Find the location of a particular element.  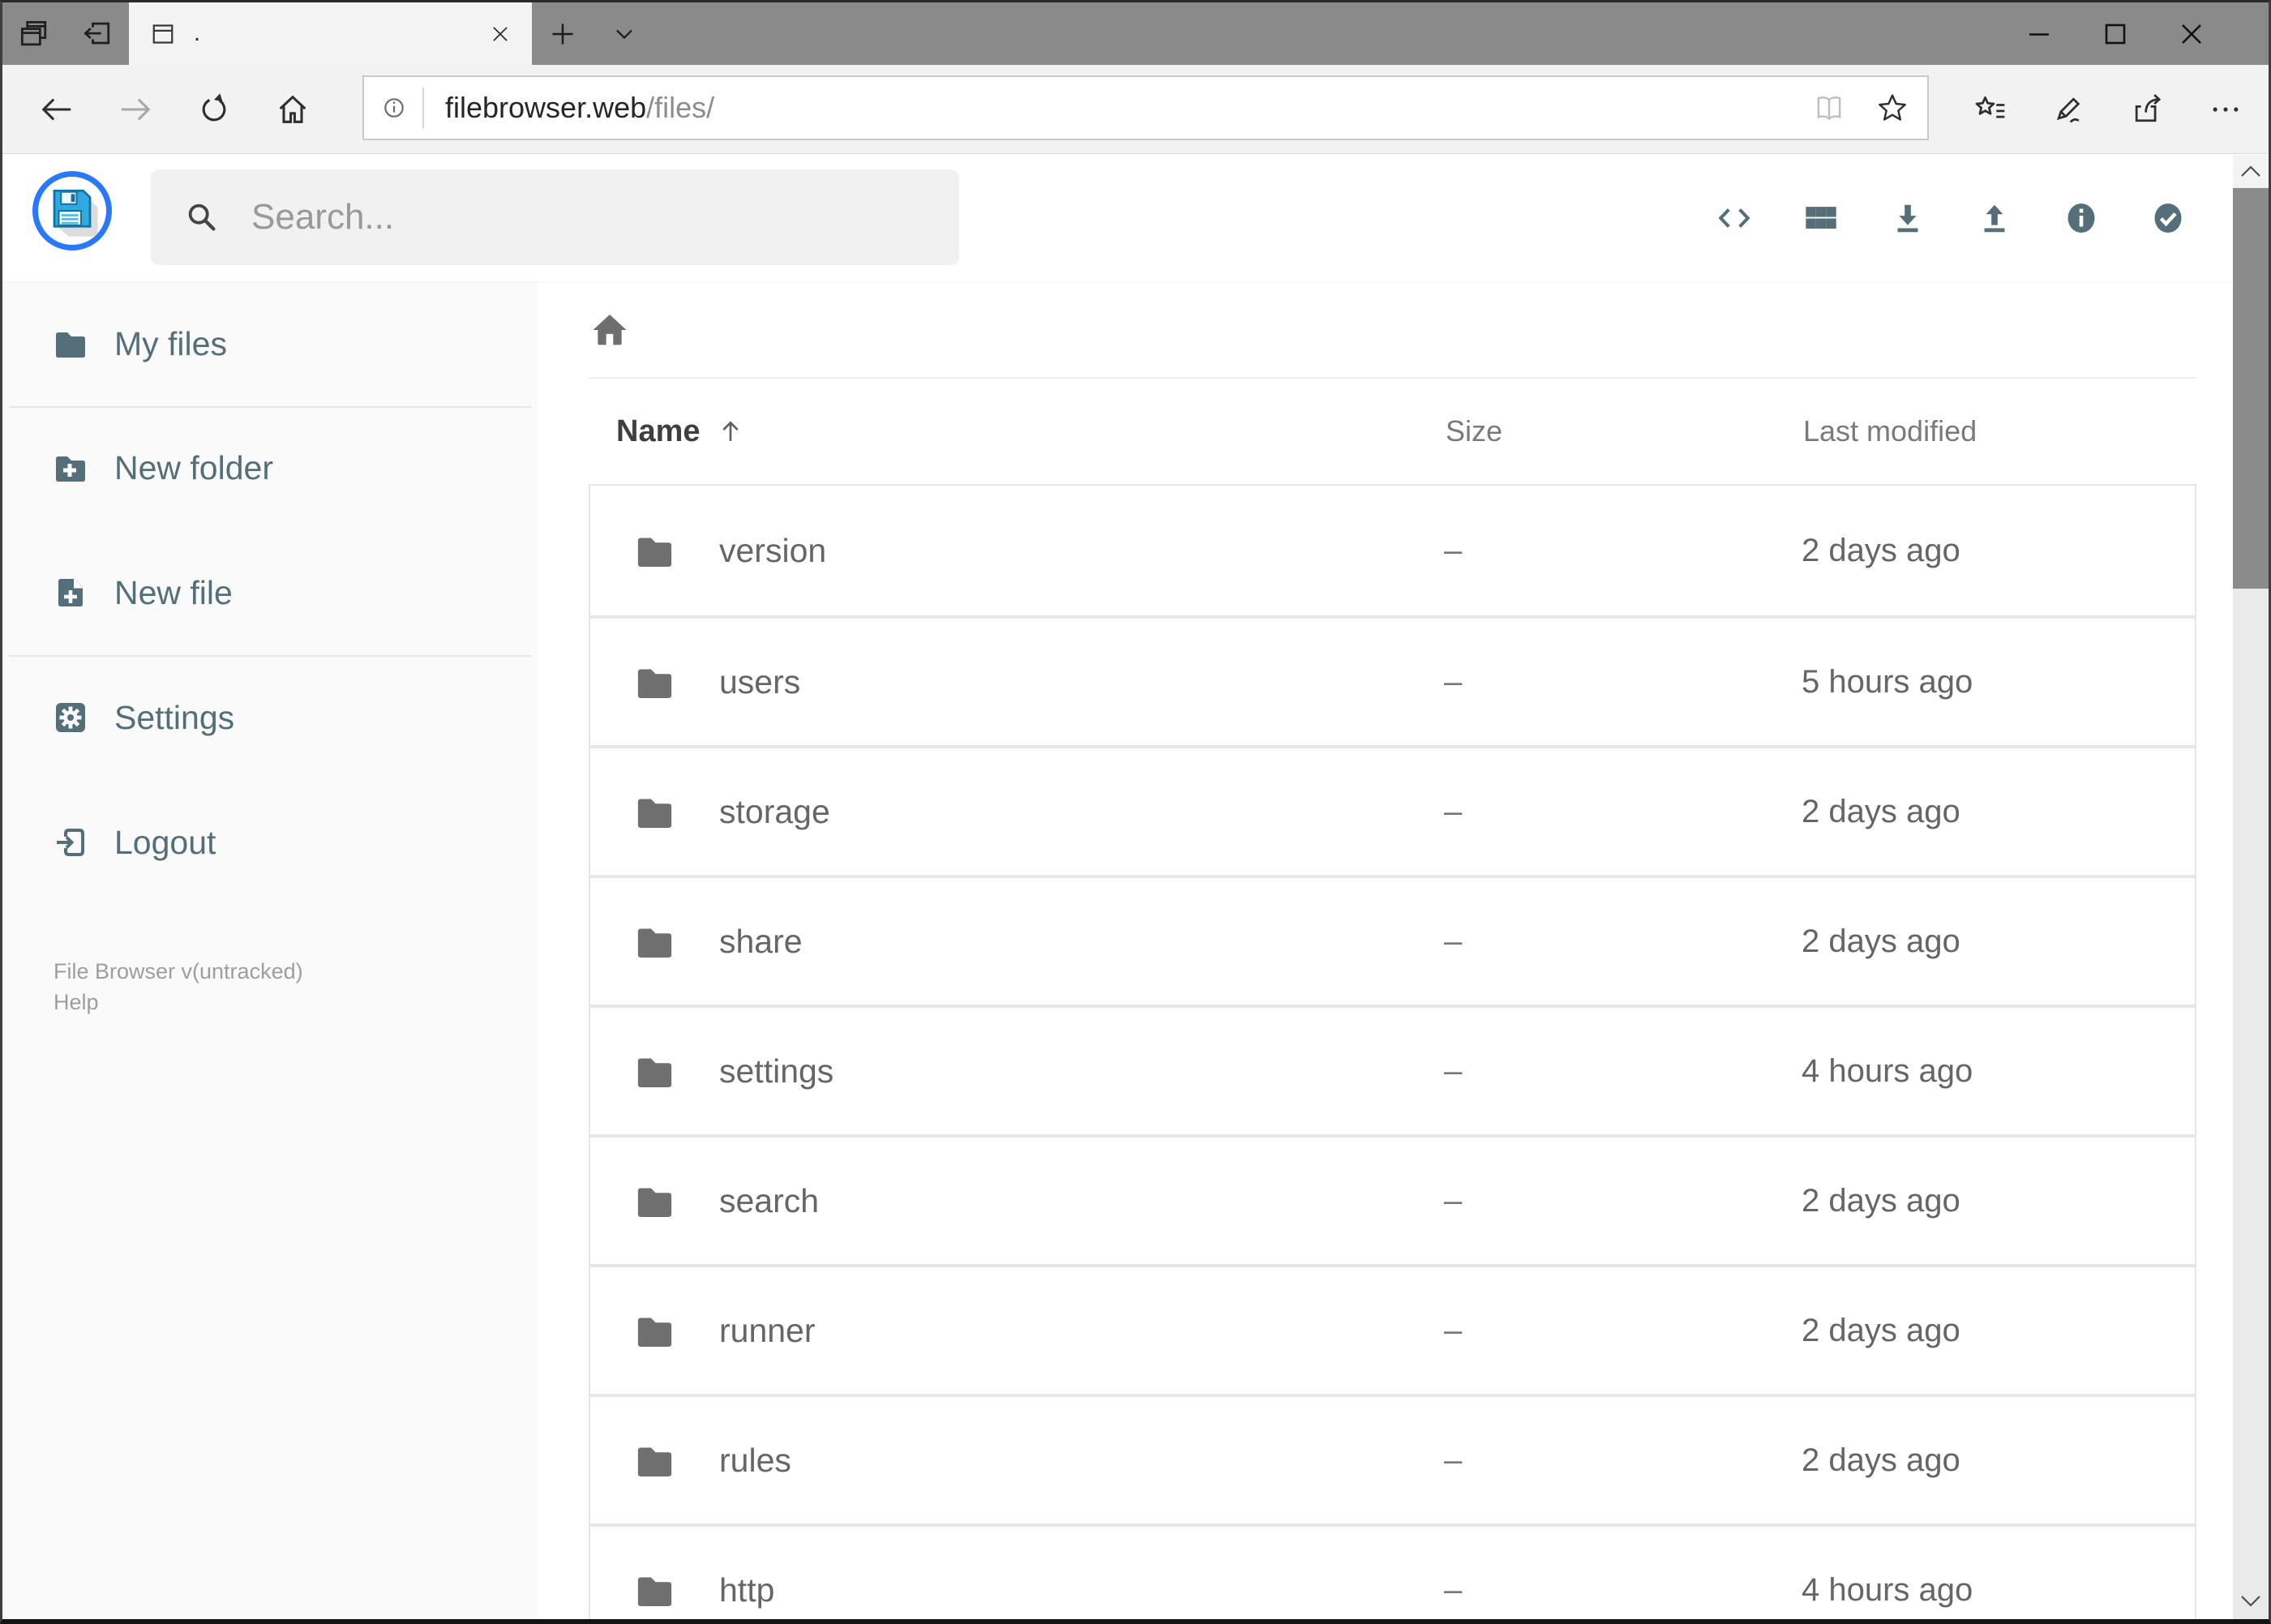

file-row: version – 2 days ago is located at coordinates (1393, 551).